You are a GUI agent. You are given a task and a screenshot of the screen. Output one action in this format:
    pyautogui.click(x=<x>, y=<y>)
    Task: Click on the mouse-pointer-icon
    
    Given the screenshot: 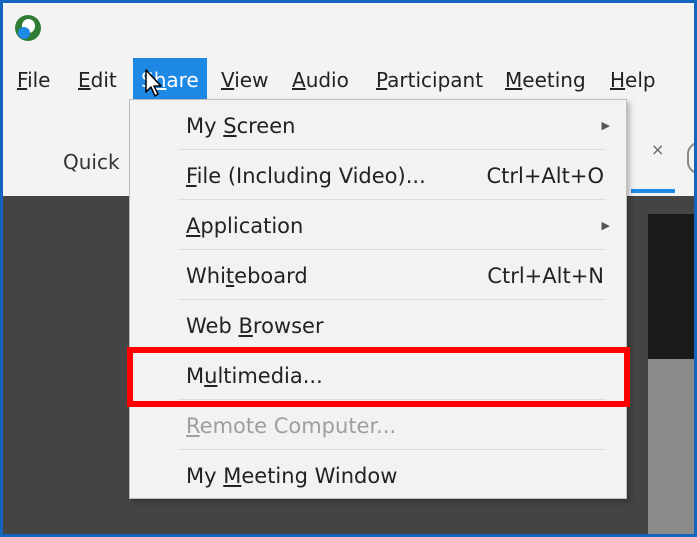 What is the action you would take?
    pyautogui.click(x=153, y=83)
    